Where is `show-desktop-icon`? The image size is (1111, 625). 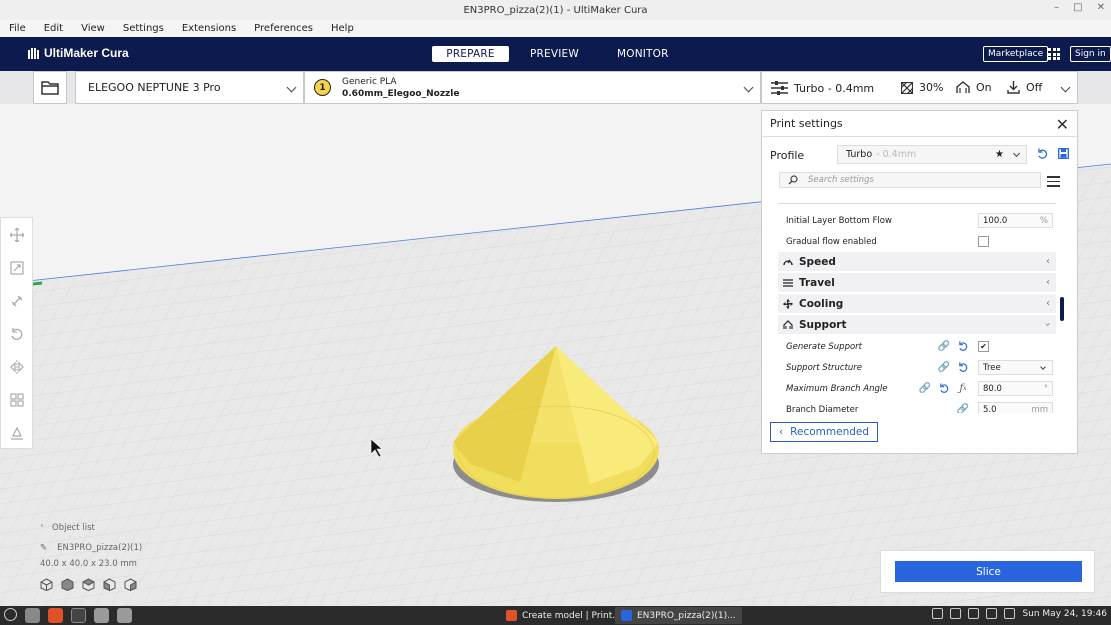
show-desktop-icon is located at coordinates (32, 615).